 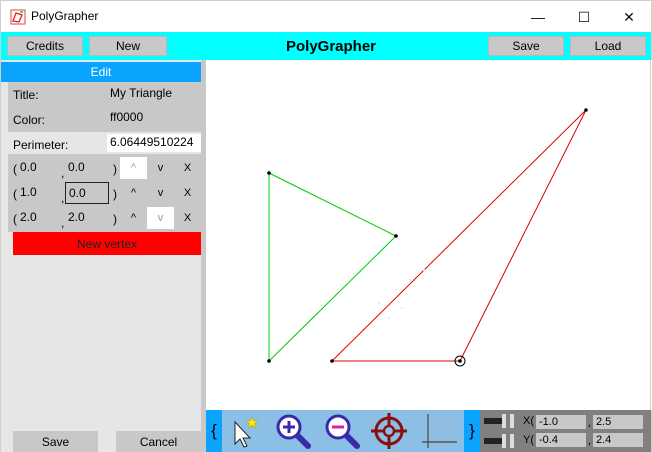 What do you see at coordinates (293, 431) in the screenshot?
I see `zoom-in-icon` at bounding box center [293, 431].